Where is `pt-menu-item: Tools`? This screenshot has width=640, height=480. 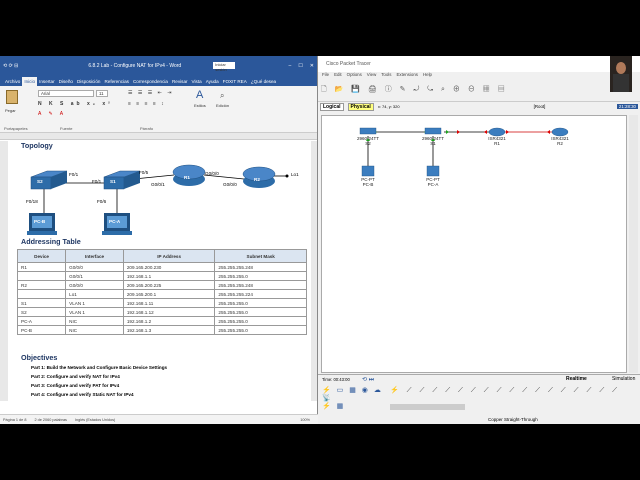 pt-menu-item: Tools is located at coordinates (386, 76).